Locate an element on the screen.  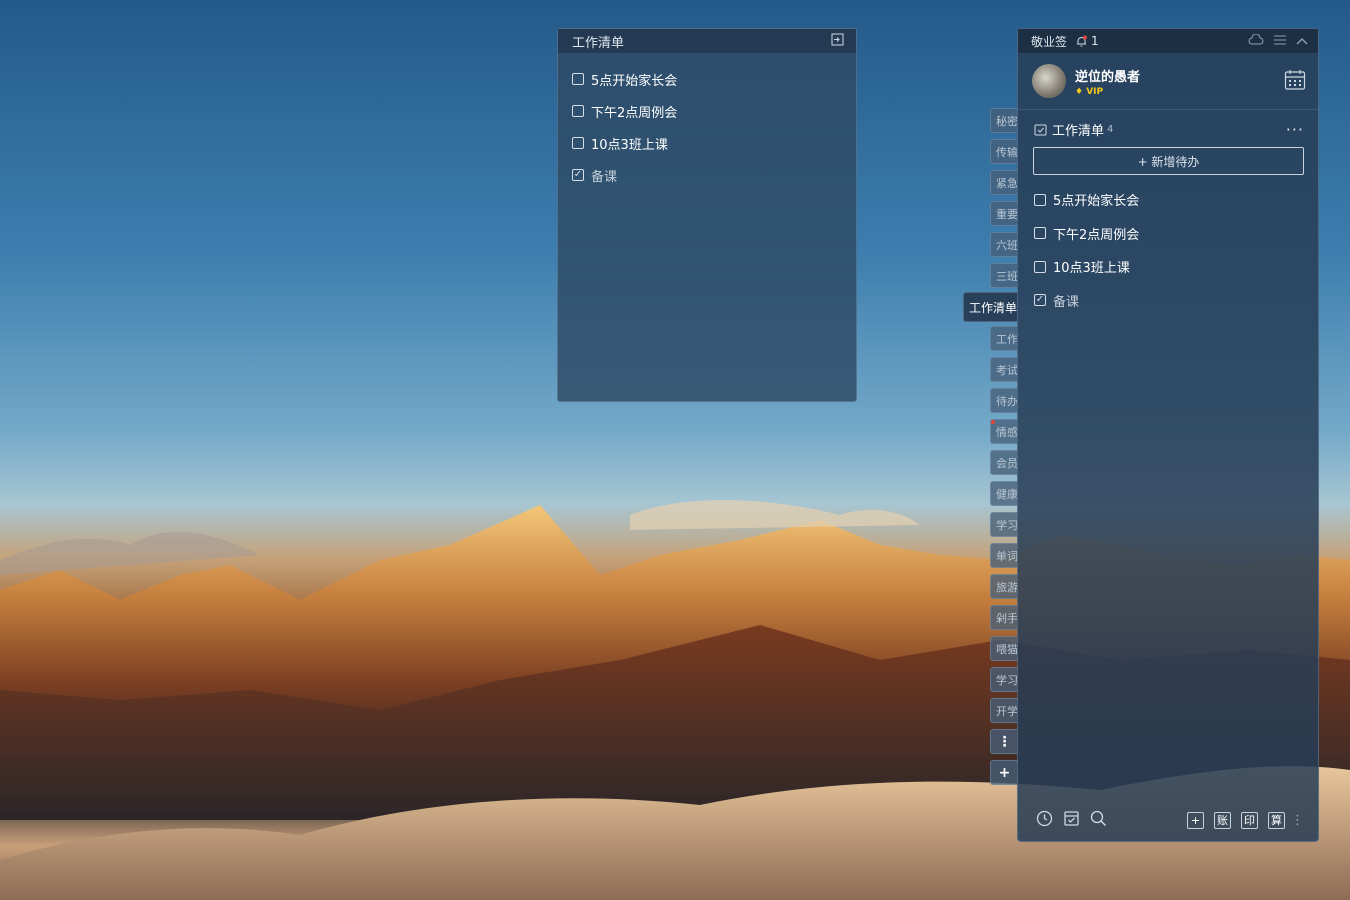
note-todo-item: 10点3班上课 is located at coordinates (707, 143).